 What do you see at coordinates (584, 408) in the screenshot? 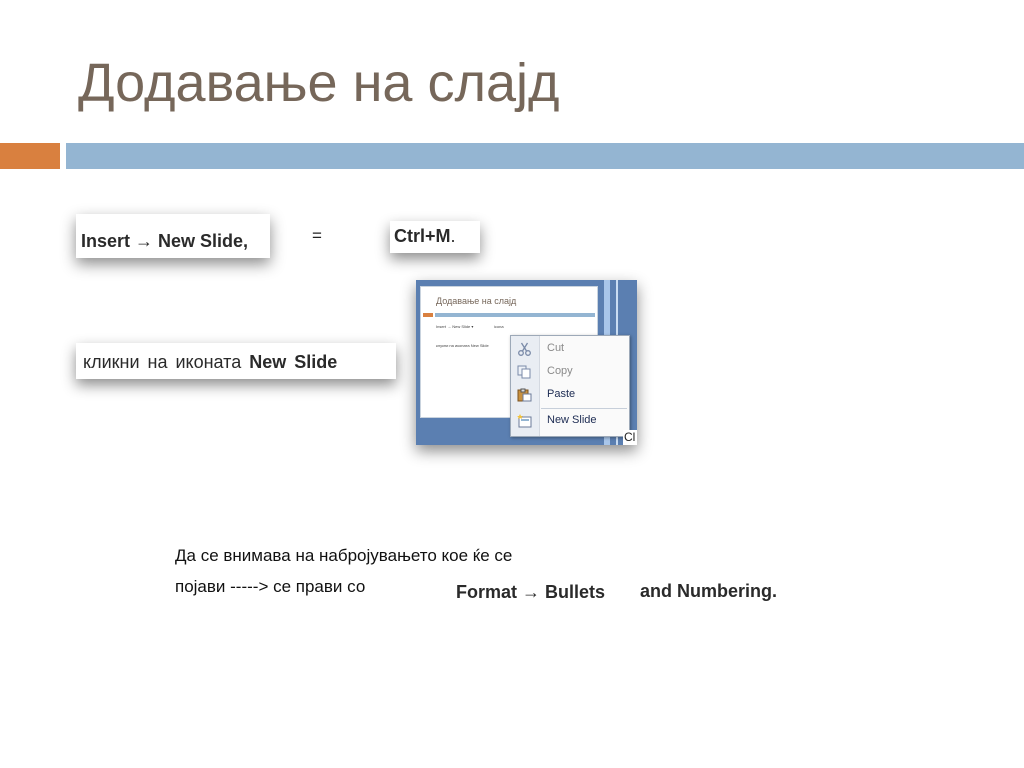
I see `context-menu-separator` at bounding box center [584, 408].